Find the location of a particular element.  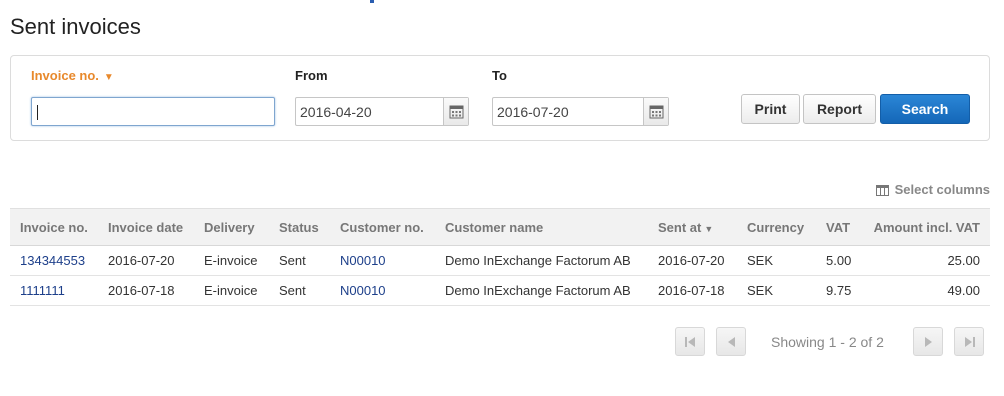

pagination-status: Showing 1 - 2 of 2 is located at coordinates (827, 342).